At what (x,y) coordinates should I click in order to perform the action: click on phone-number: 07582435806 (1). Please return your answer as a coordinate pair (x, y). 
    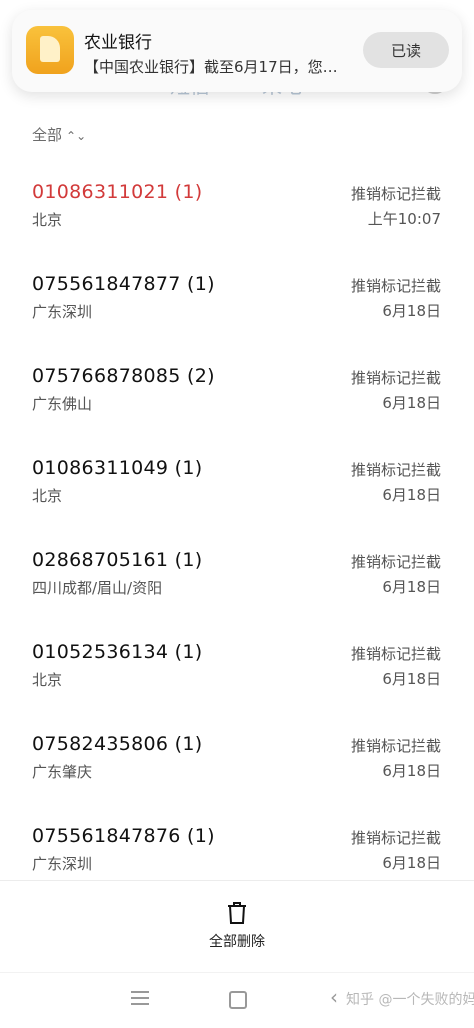
    Looking at the image, I should click on (117, 744).